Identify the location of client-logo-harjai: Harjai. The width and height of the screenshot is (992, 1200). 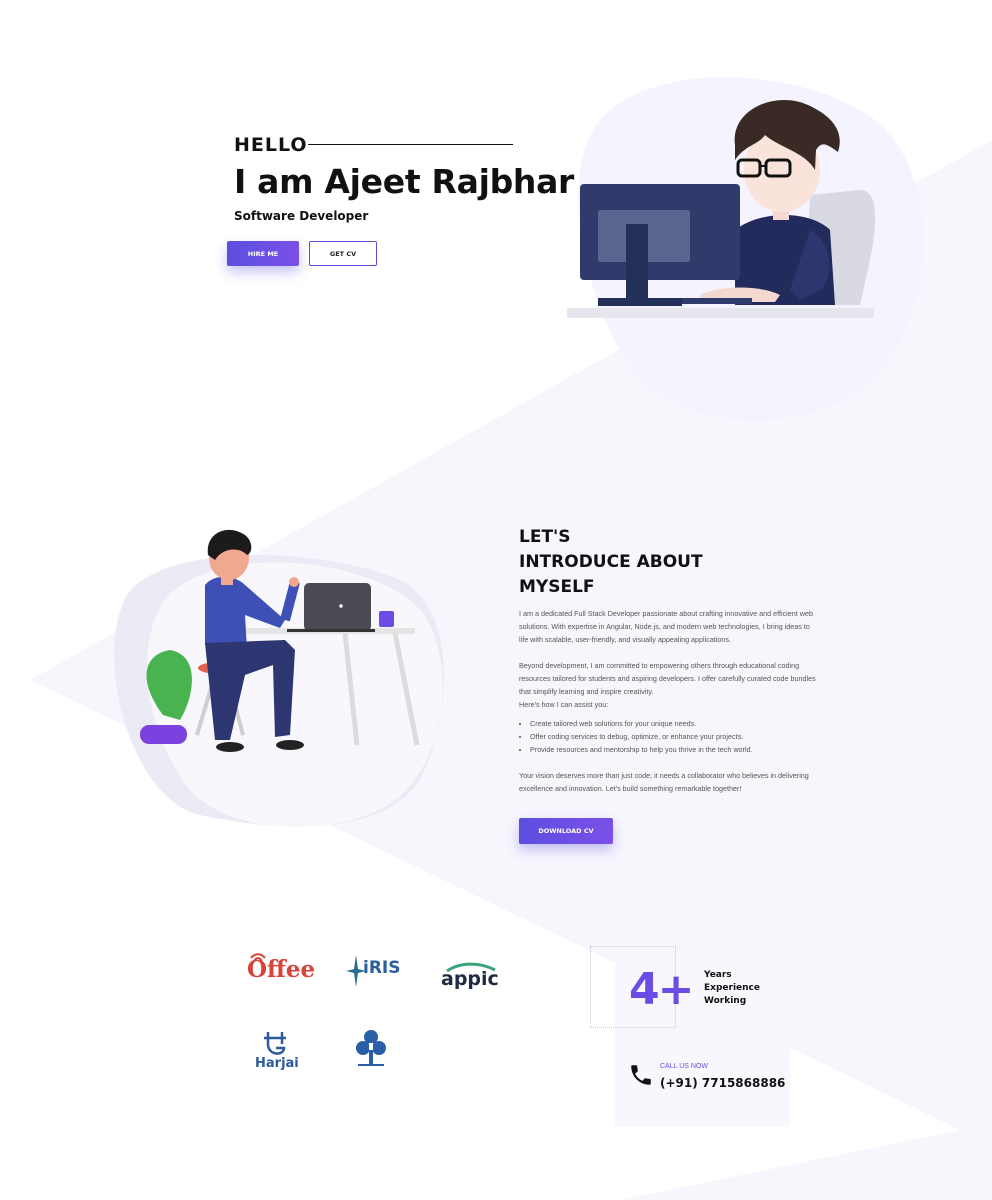
(277, 1050).